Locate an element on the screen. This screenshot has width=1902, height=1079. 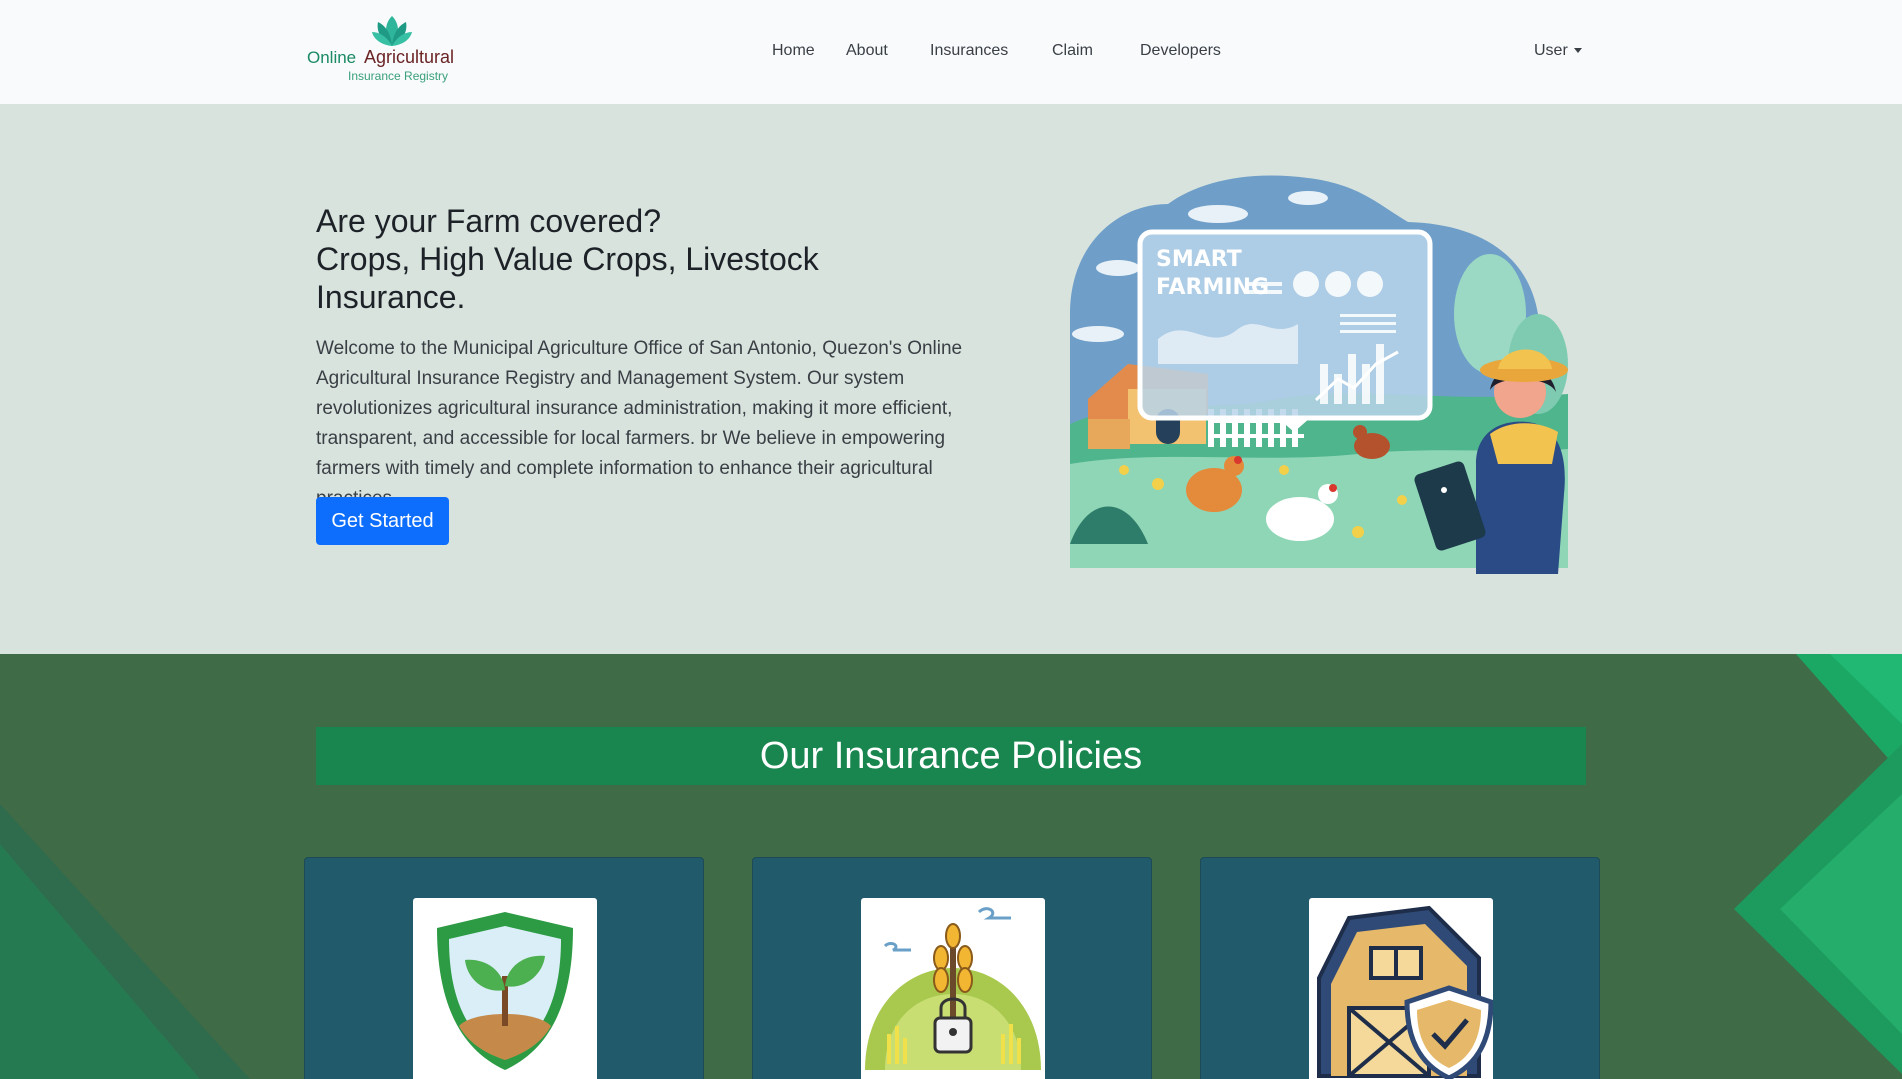
user-dropdown: User is located at coordinates (1558, 51).